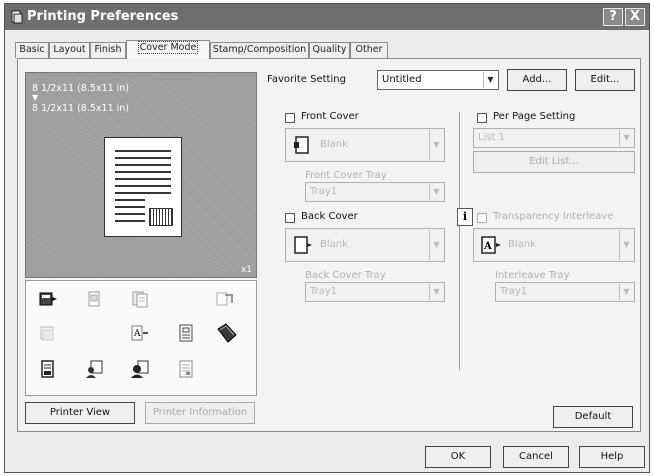 Image resolution: width=654 pixels, height=476 pixels. Describe the element at coordinates (369, 50) in the screenshot. I see `tab-other: Other` at that location.